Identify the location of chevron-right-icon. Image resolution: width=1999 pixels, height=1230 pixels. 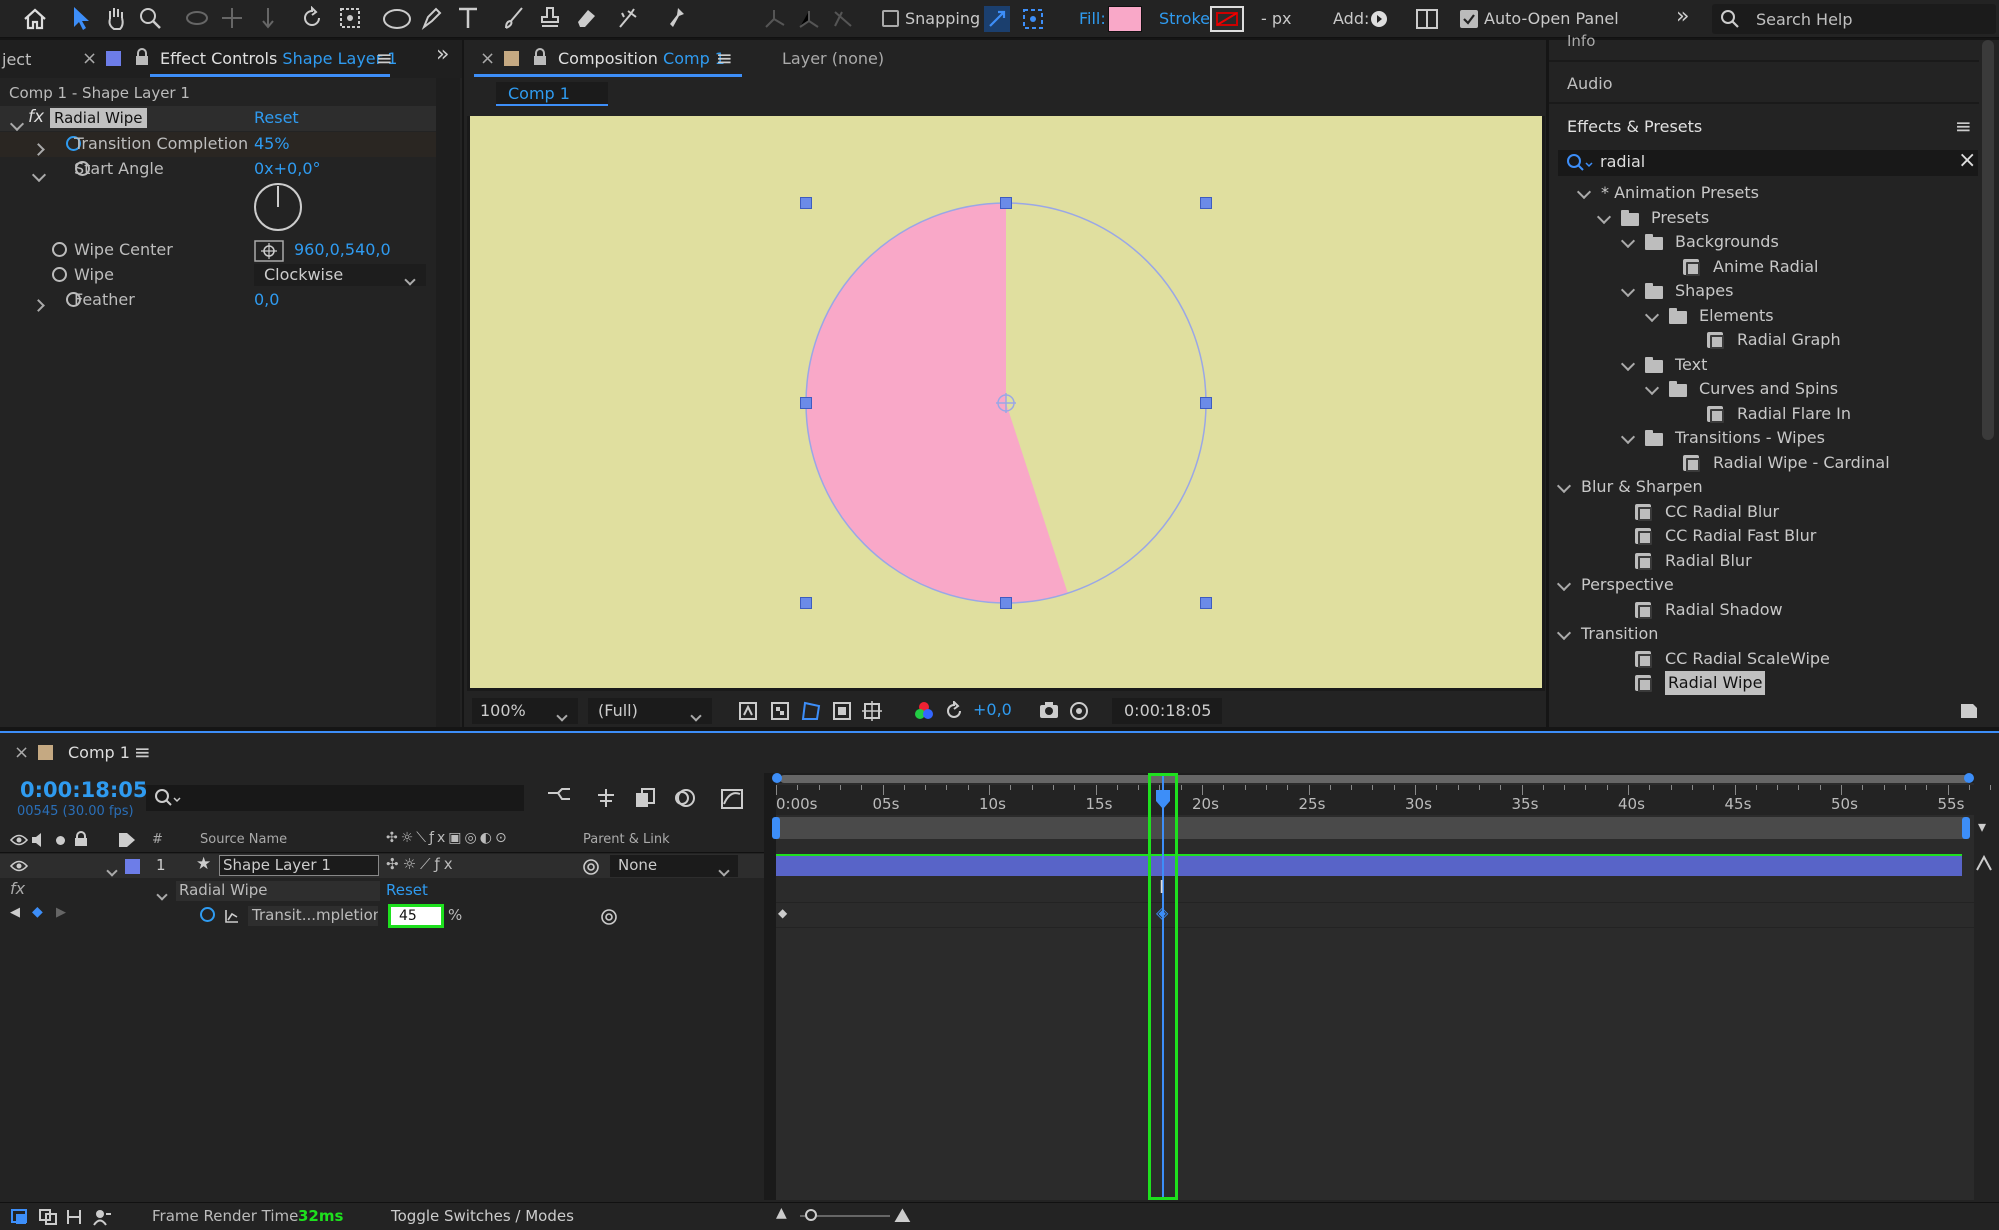
(38, 305).